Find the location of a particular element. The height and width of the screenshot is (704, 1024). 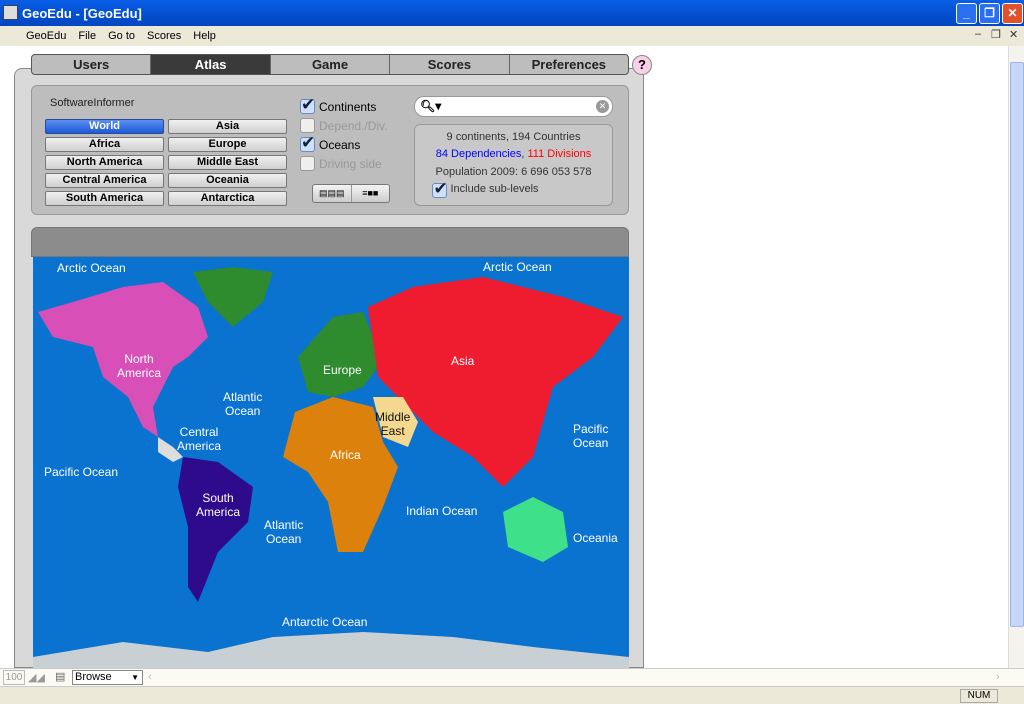

close-button: ✕ is located at coordinates (1012, 13).